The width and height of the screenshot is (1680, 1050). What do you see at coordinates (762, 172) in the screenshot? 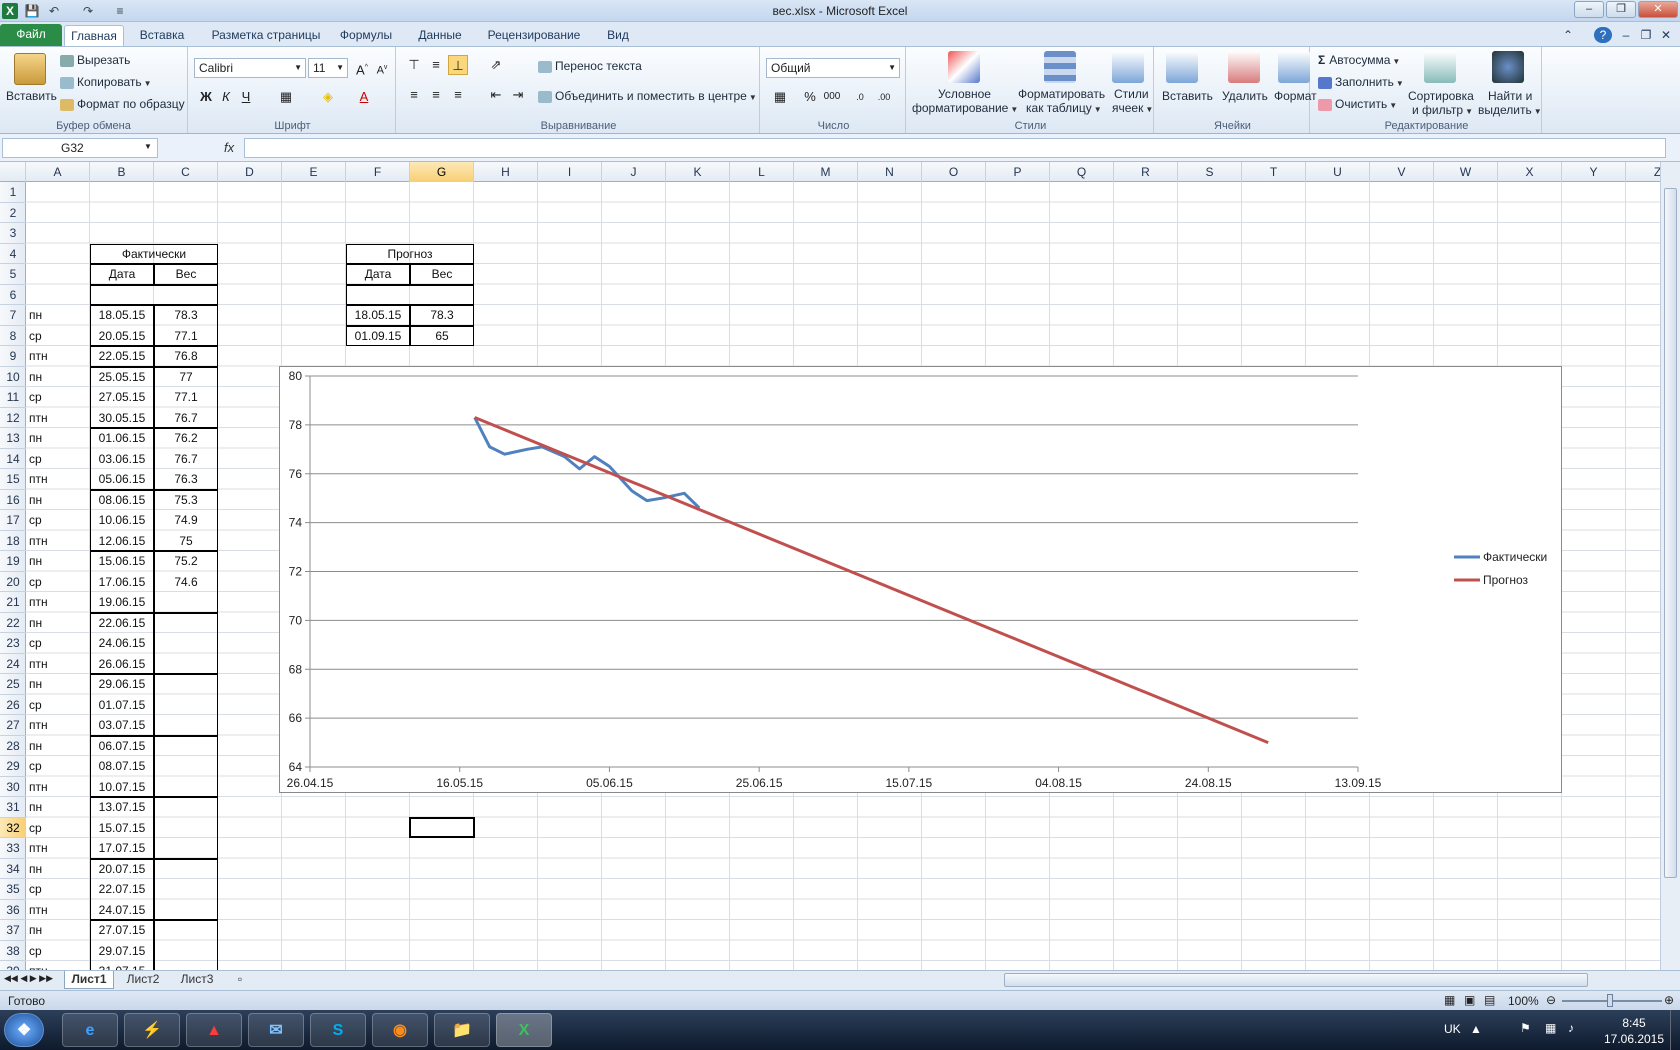
I see `column-header: L` at bounding box center [762, 172].